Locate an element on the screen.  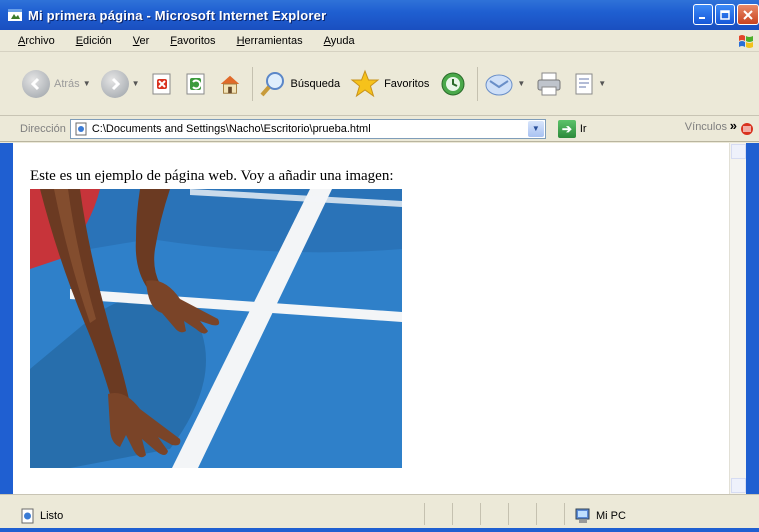
window-frame-left is located at coordinates (6, 318).